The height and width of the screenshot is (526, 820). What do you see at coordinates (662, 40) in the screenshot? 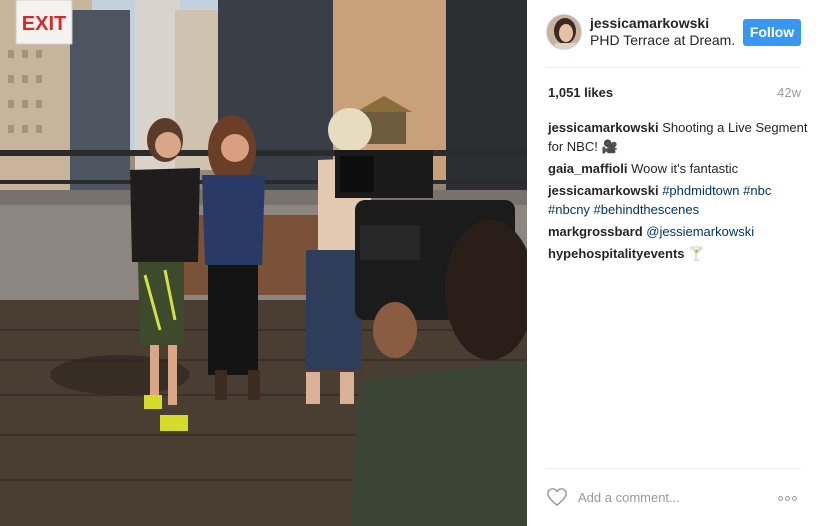
I see `location-link: PHD Terrace at Dream..` at bounding box center [662, 40].